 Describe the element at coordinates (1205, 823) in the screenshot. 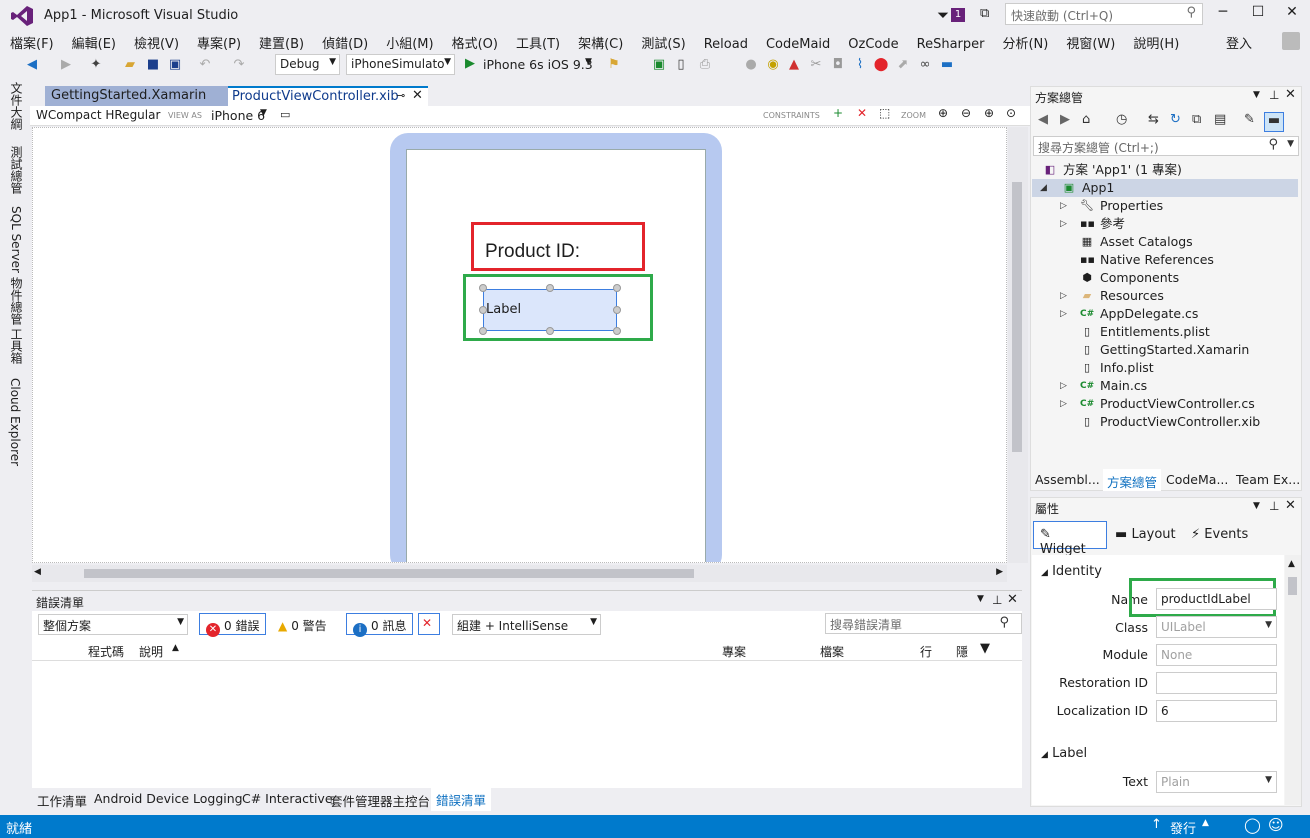

I see `chevron-up-icon: ▲` at that location.